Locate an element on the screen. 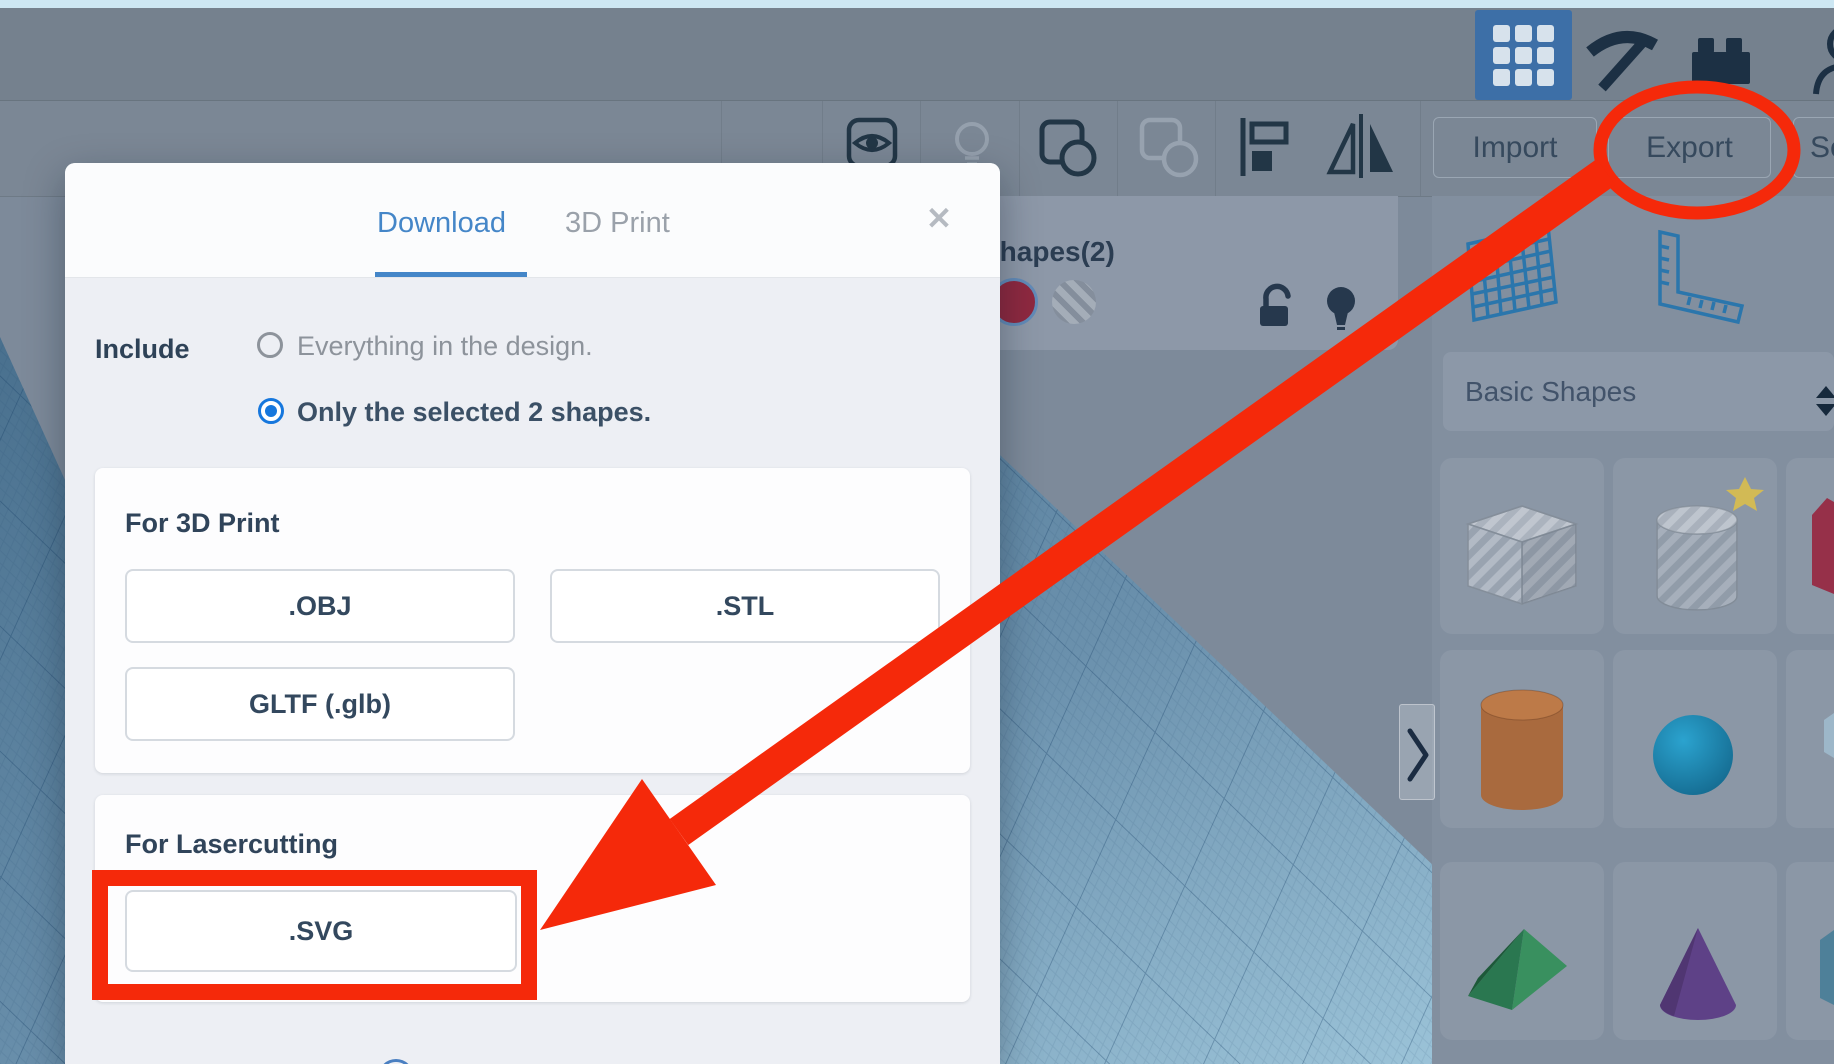 The height and width of the screenshot is (1064, 1834). radio-everything is located at coordinates (270, 345).